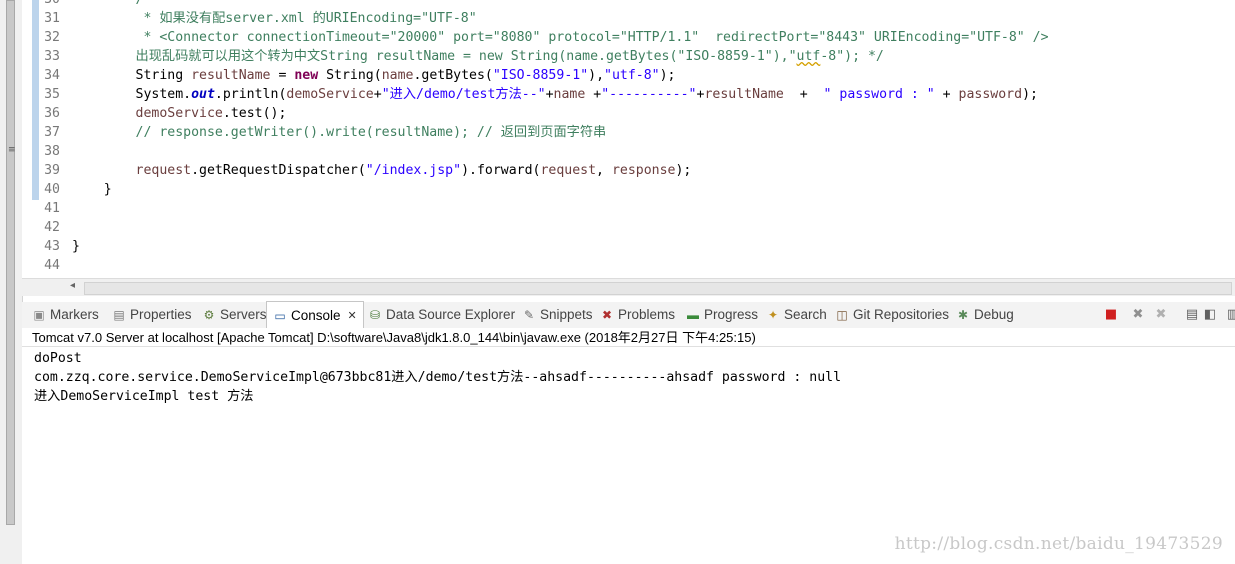 The width and height of the screenshot is (1235, 564). What do you see at coordinates (1058, 544) in the screenshot?
I see `watermark: http://blog.csdn.net/baidu_19473529` at bounding box center [1058, 544].